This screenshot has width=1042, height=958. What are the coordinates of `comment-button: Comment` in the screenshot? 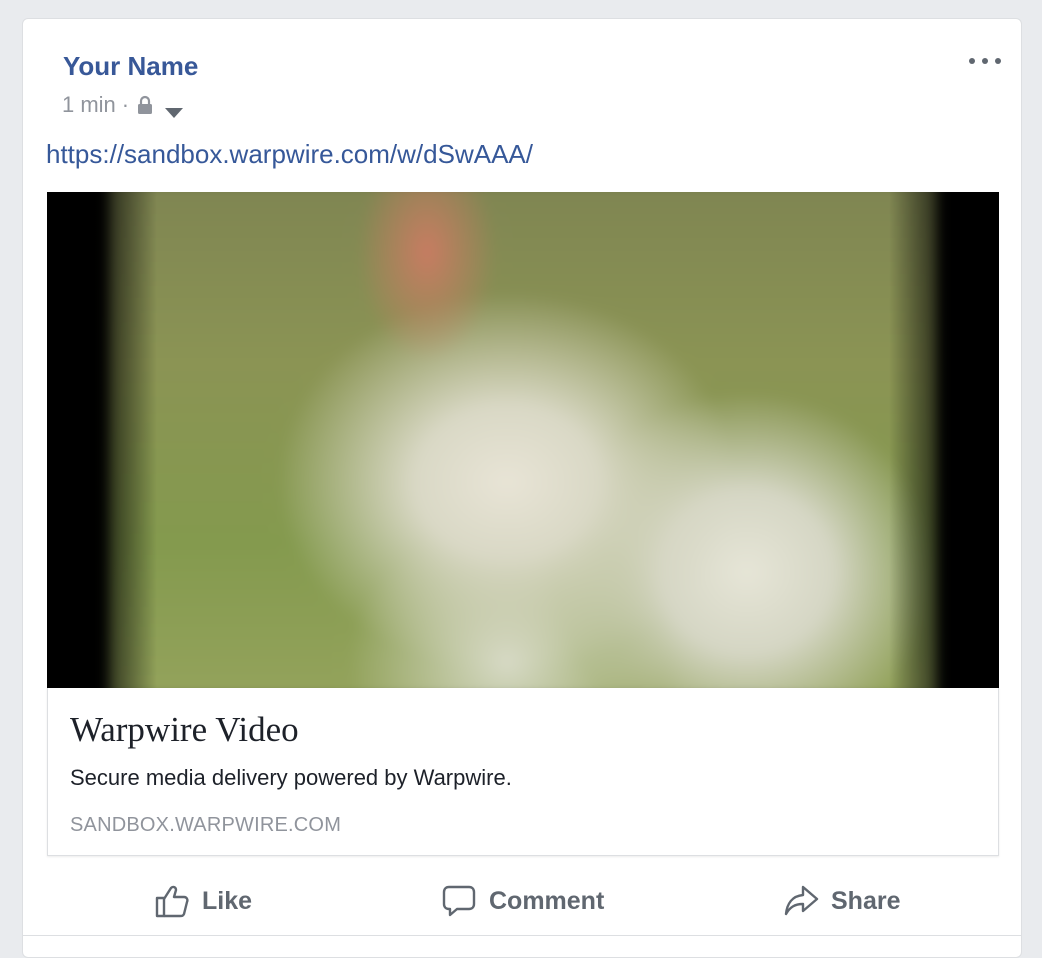 It's located at (522, 901).